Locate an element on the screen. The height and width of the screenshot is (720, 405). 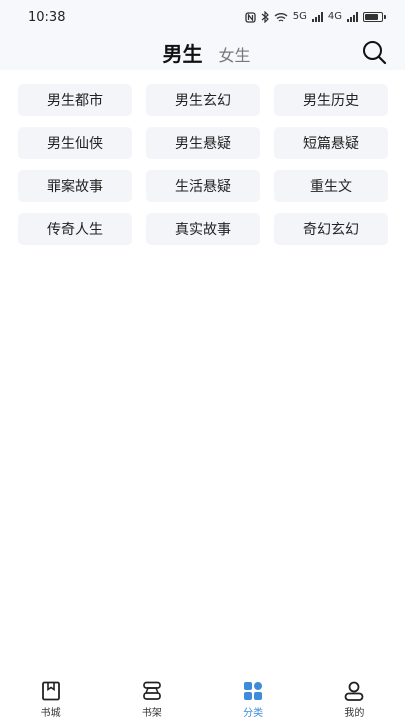
signal-icon is located at coordinates (317, 17).